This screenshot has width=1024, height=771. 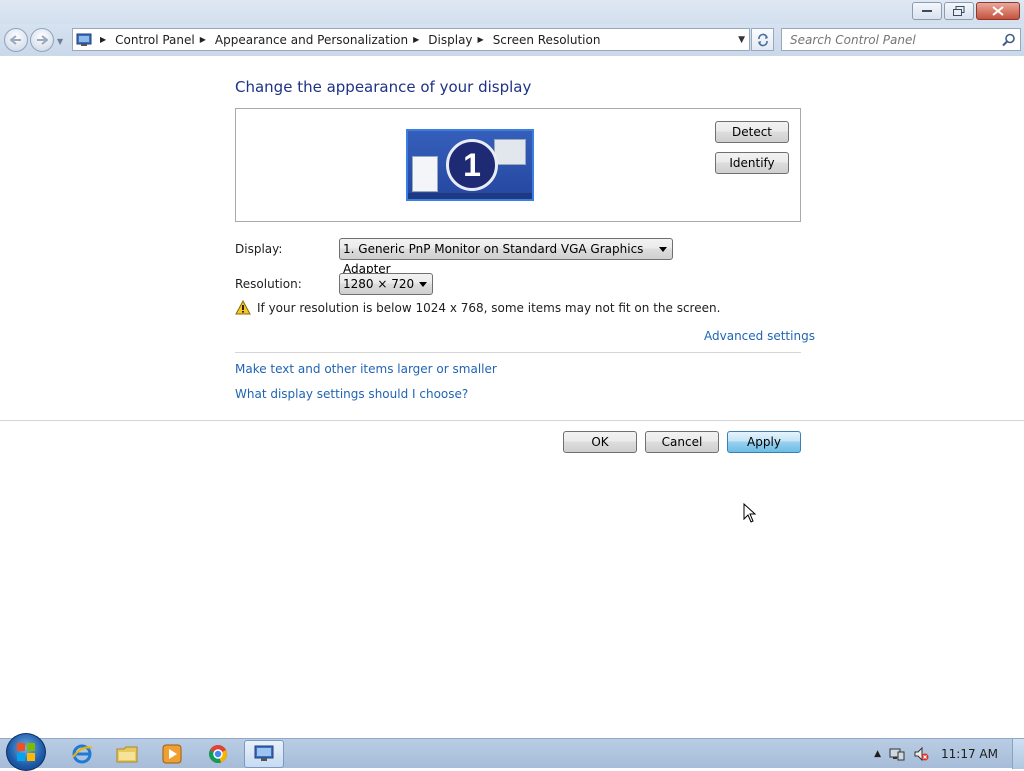 I want to click on search-icon, so click(x=1009, y=40).